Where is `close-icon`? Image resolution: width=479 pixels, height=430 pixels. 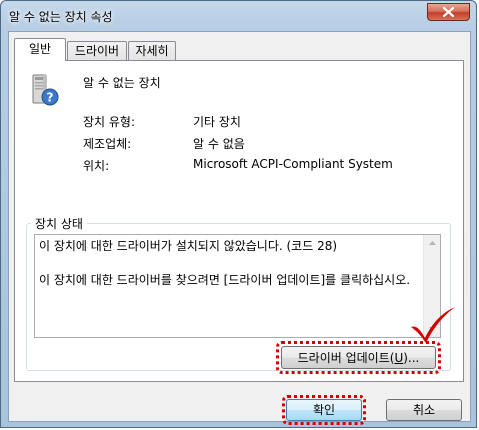 close-icon is located at coordinates (448, 12).